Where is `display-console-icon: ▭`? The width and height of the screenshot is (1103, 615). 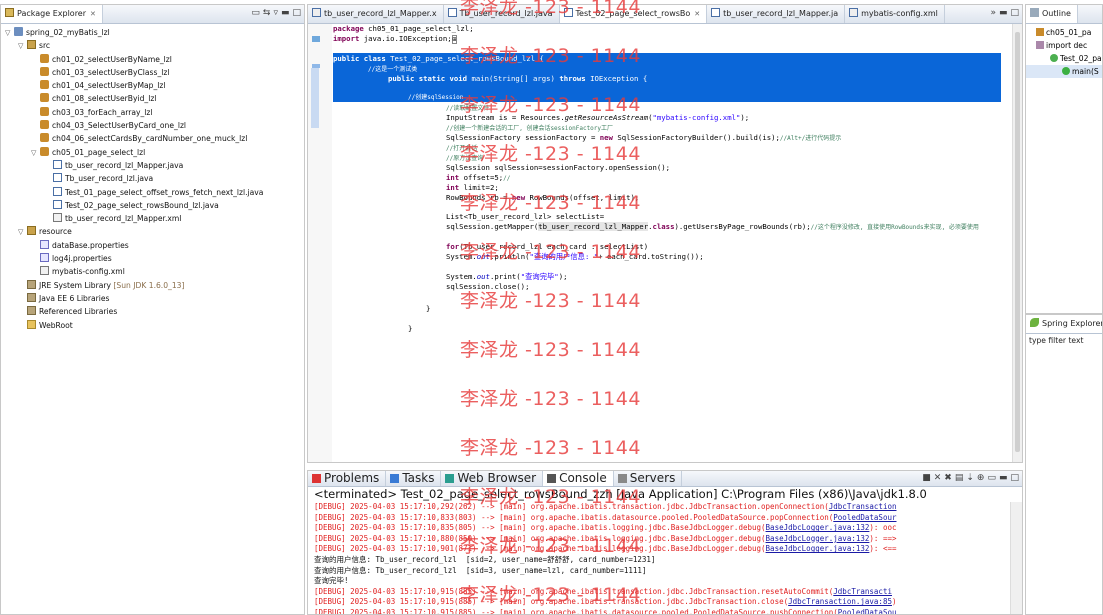 display-console-icon: ▭ is located at coordinates (991, 478).